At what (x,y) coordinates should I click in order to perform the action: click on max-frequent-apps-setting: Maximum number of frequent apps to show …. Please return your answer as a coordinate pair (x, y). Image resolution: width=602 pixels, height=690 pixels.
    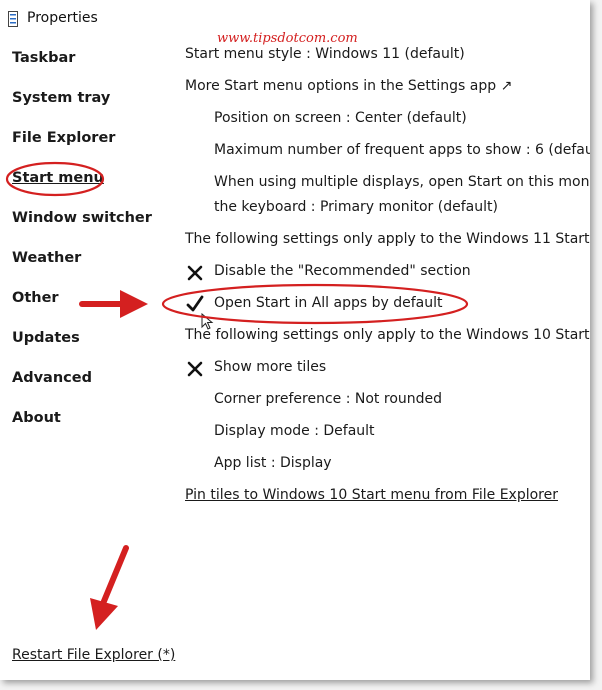
    Looking at the image, I should click on (402, 150).